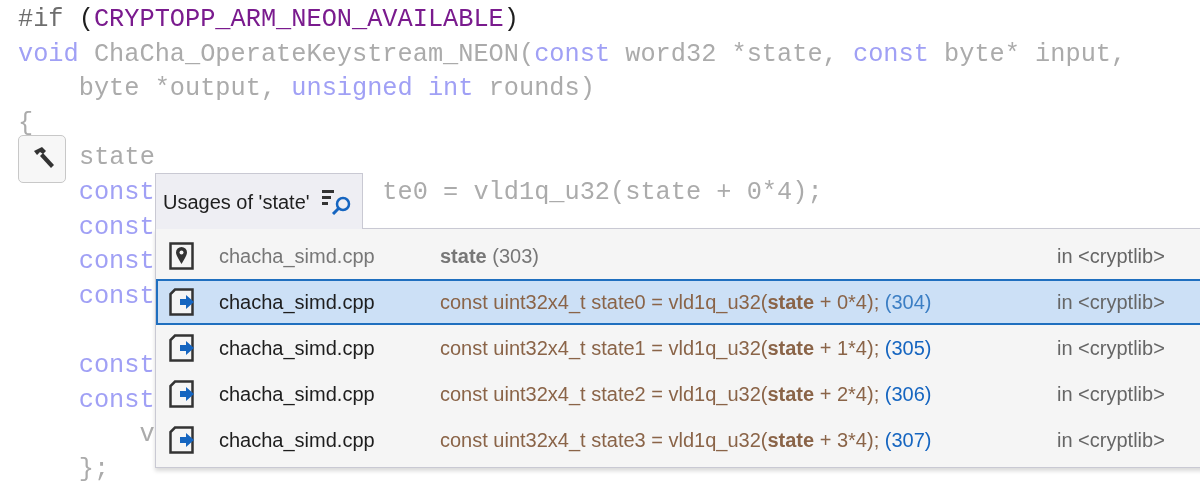 The image size is (1200, 501). I want to click on code-line: };, so click(93, 469).